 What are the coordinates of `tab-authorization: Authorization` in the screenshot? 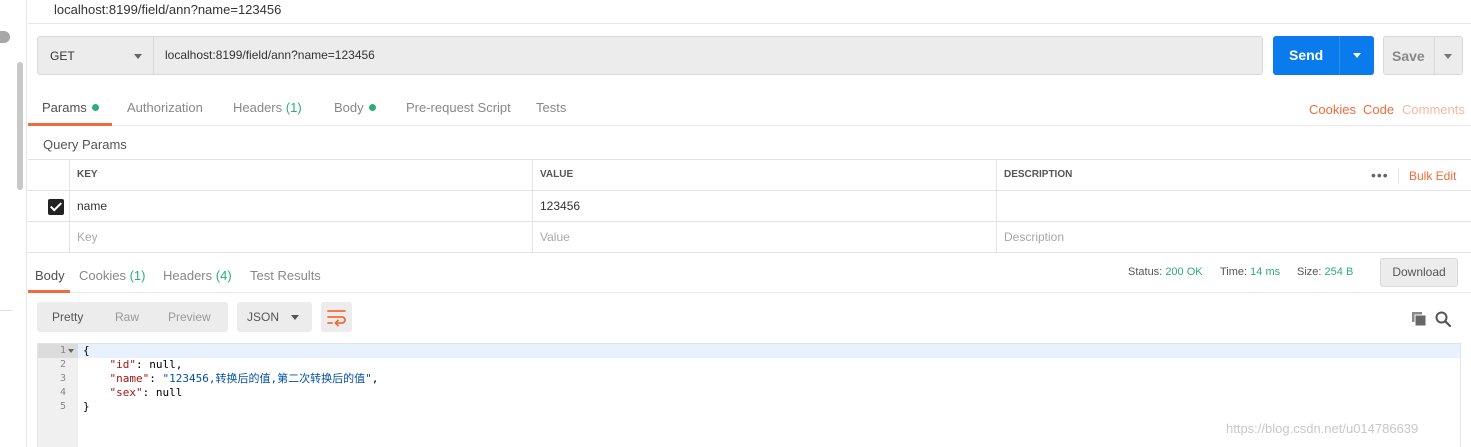 It's located at (165, 107).